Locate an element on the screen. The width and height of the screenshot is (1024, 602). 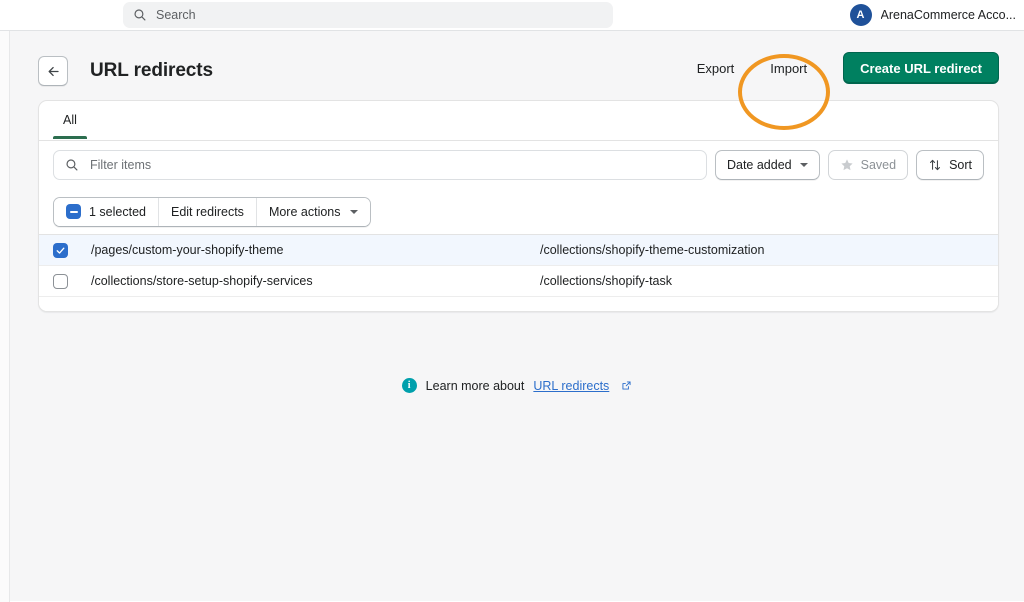
back-button is located at coordinates (53, 71).